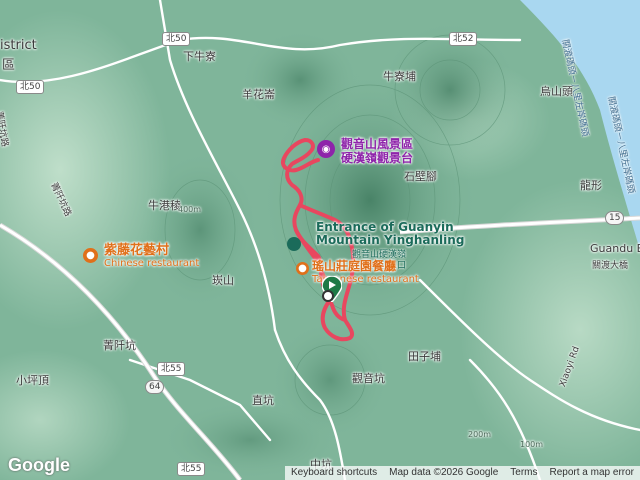  I want to click on poi-restaurant-zitenghua: 紫藤花藝村 Chinese restaurant, so click(151, 257).